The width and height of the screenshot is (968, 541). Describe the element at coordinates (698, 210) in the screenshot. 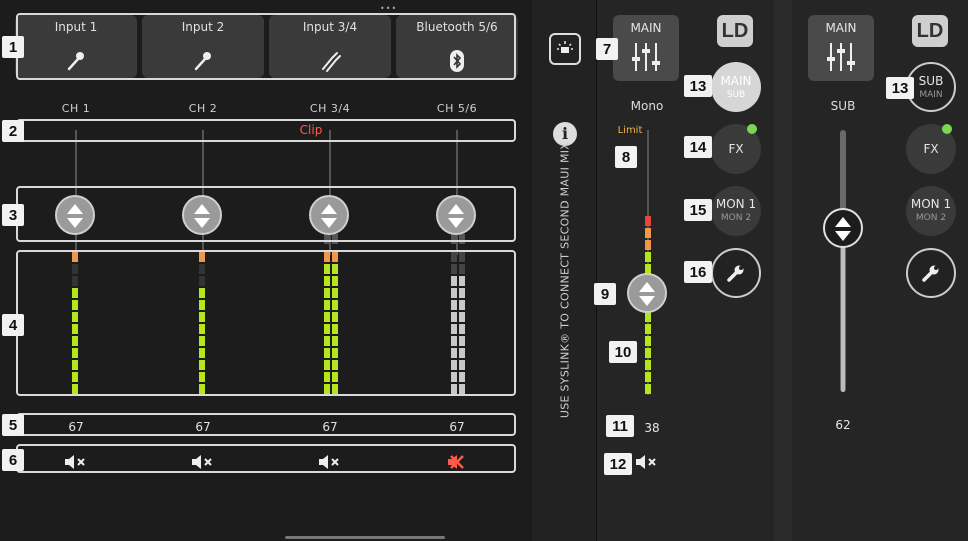

I see `callout-badge: 15` at that location.